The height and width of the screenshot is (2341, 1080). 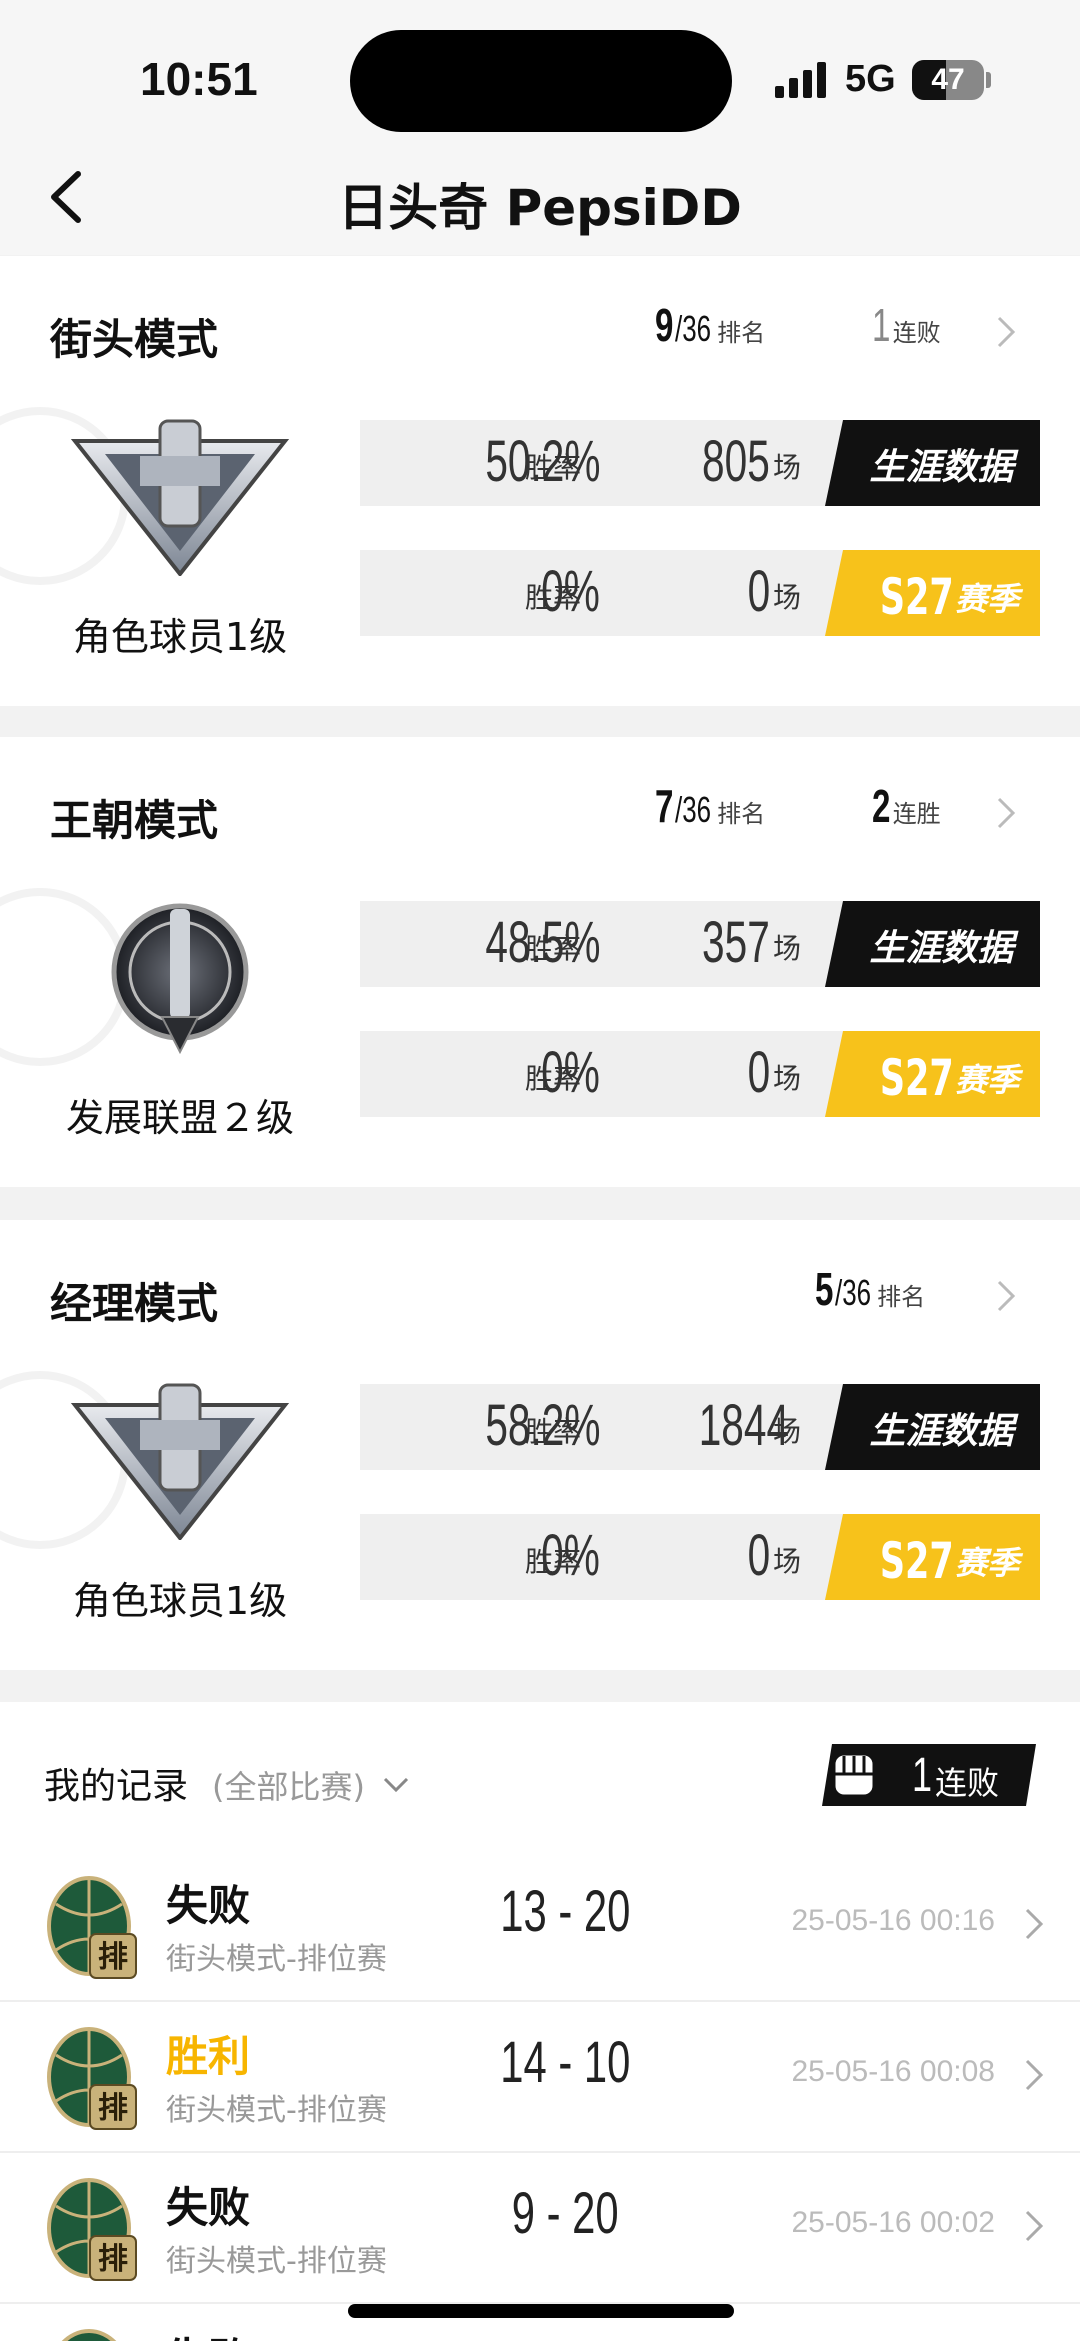 What do you see at coordinates (881, 806) in the screenshot?
I see `streak-number: 2` at bounding box center [881, 806].